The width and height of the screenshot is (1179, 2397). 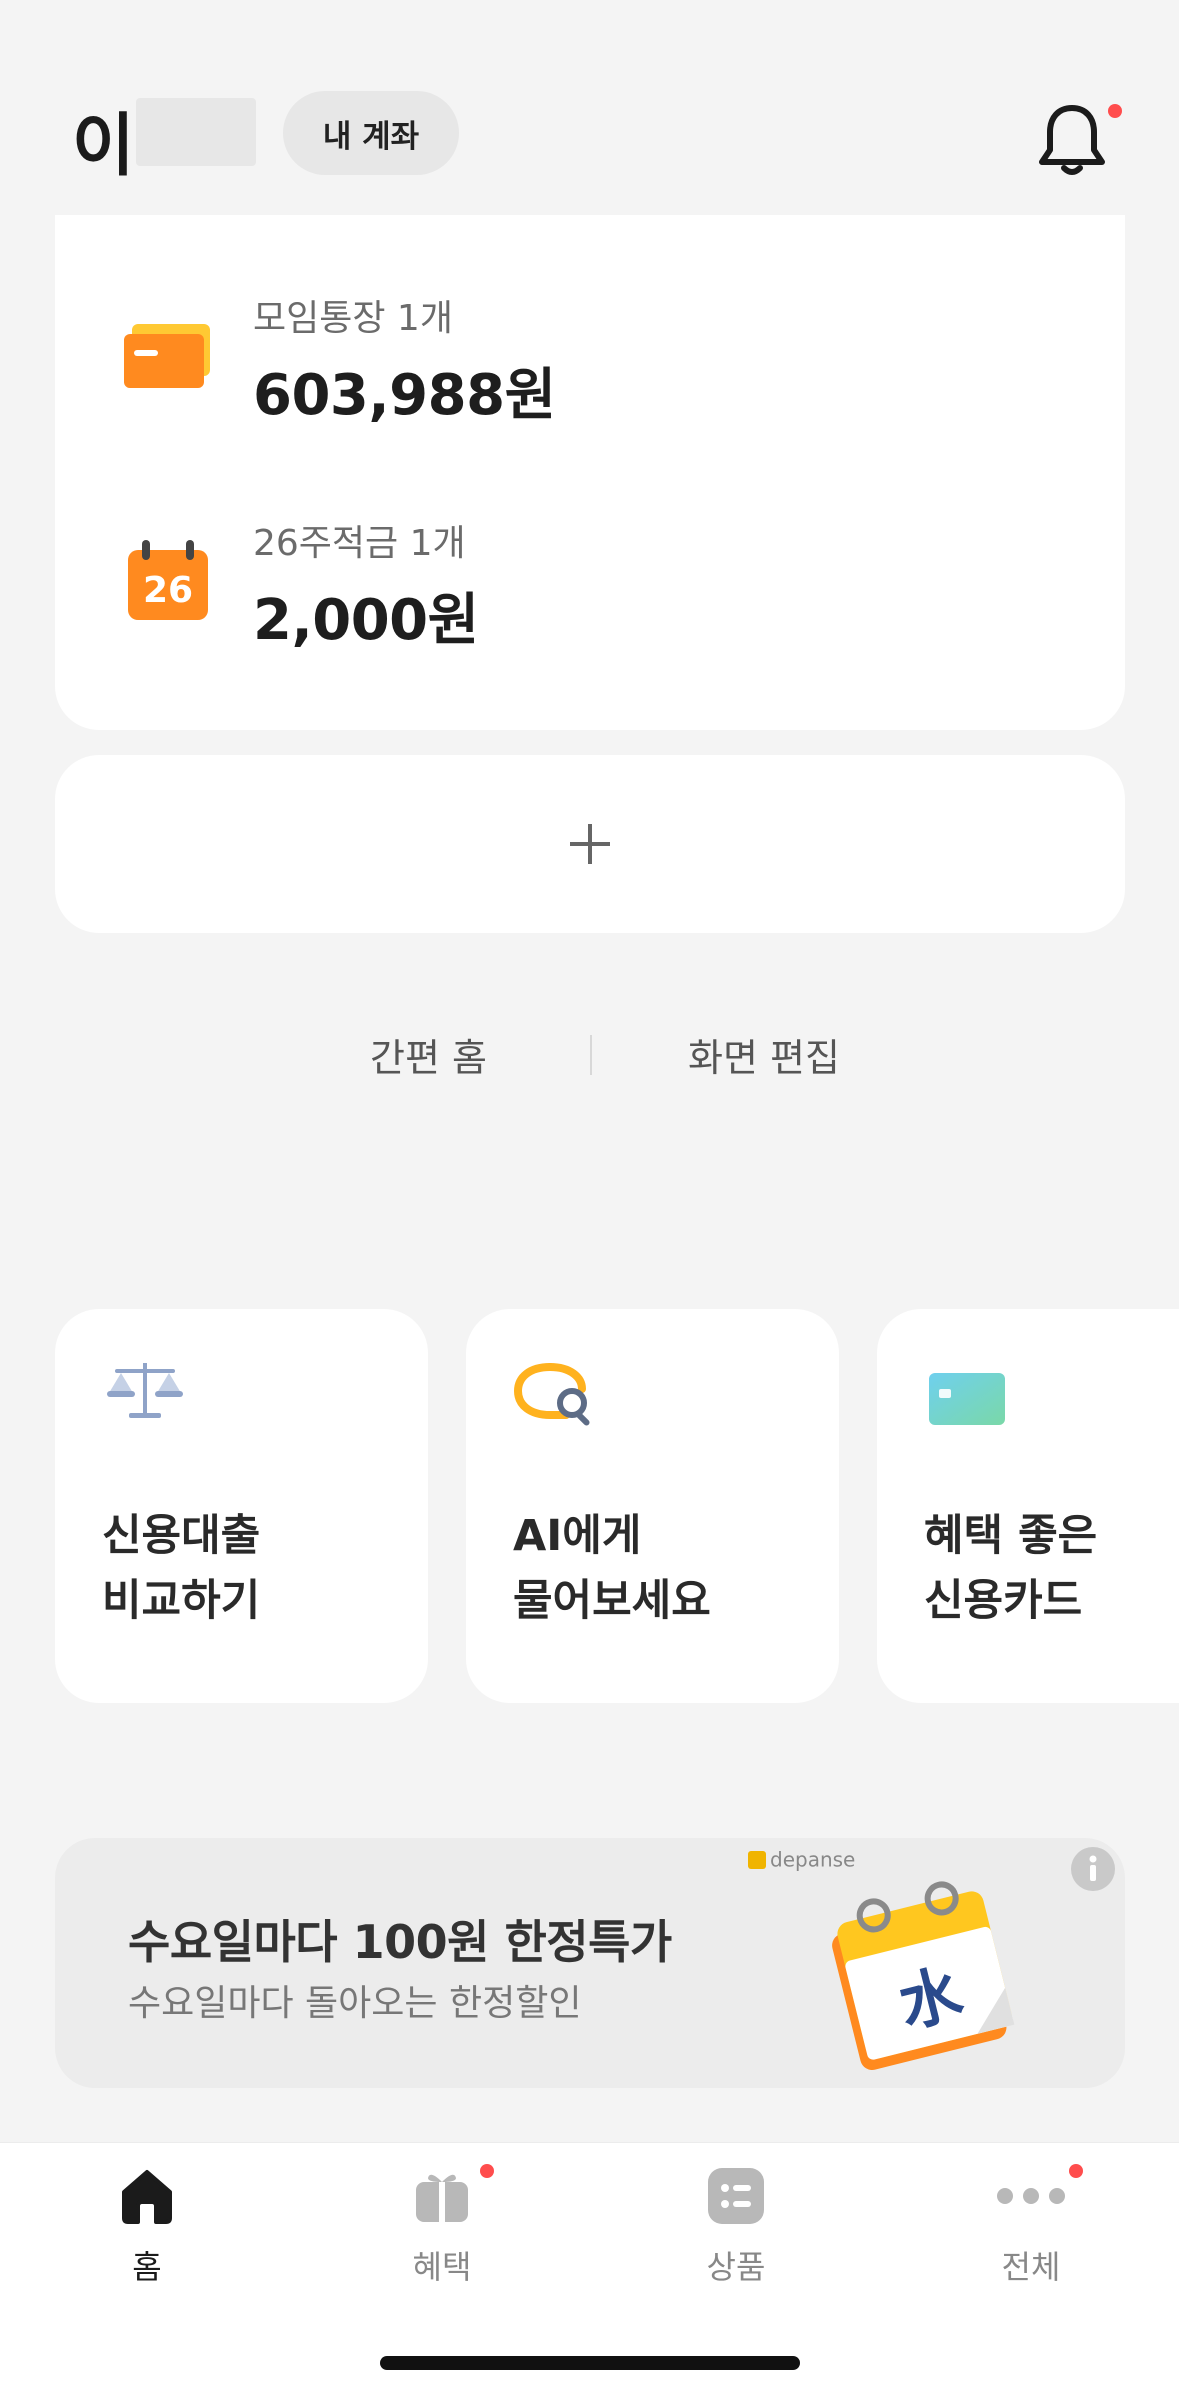 I want to click on tab-all: 전체, so click(x=1031, y=2225).